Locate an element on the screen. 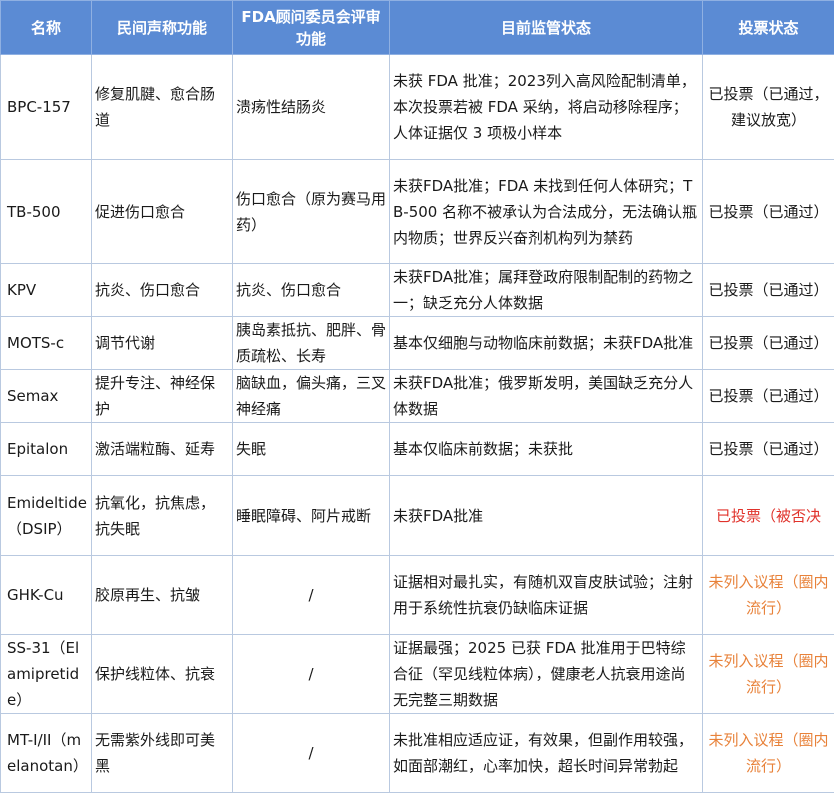 The image size is (834, 793). cell-fda-function: 脑缺血，偏头痛，三叉神经痛 is located at coordinates (311, 396).